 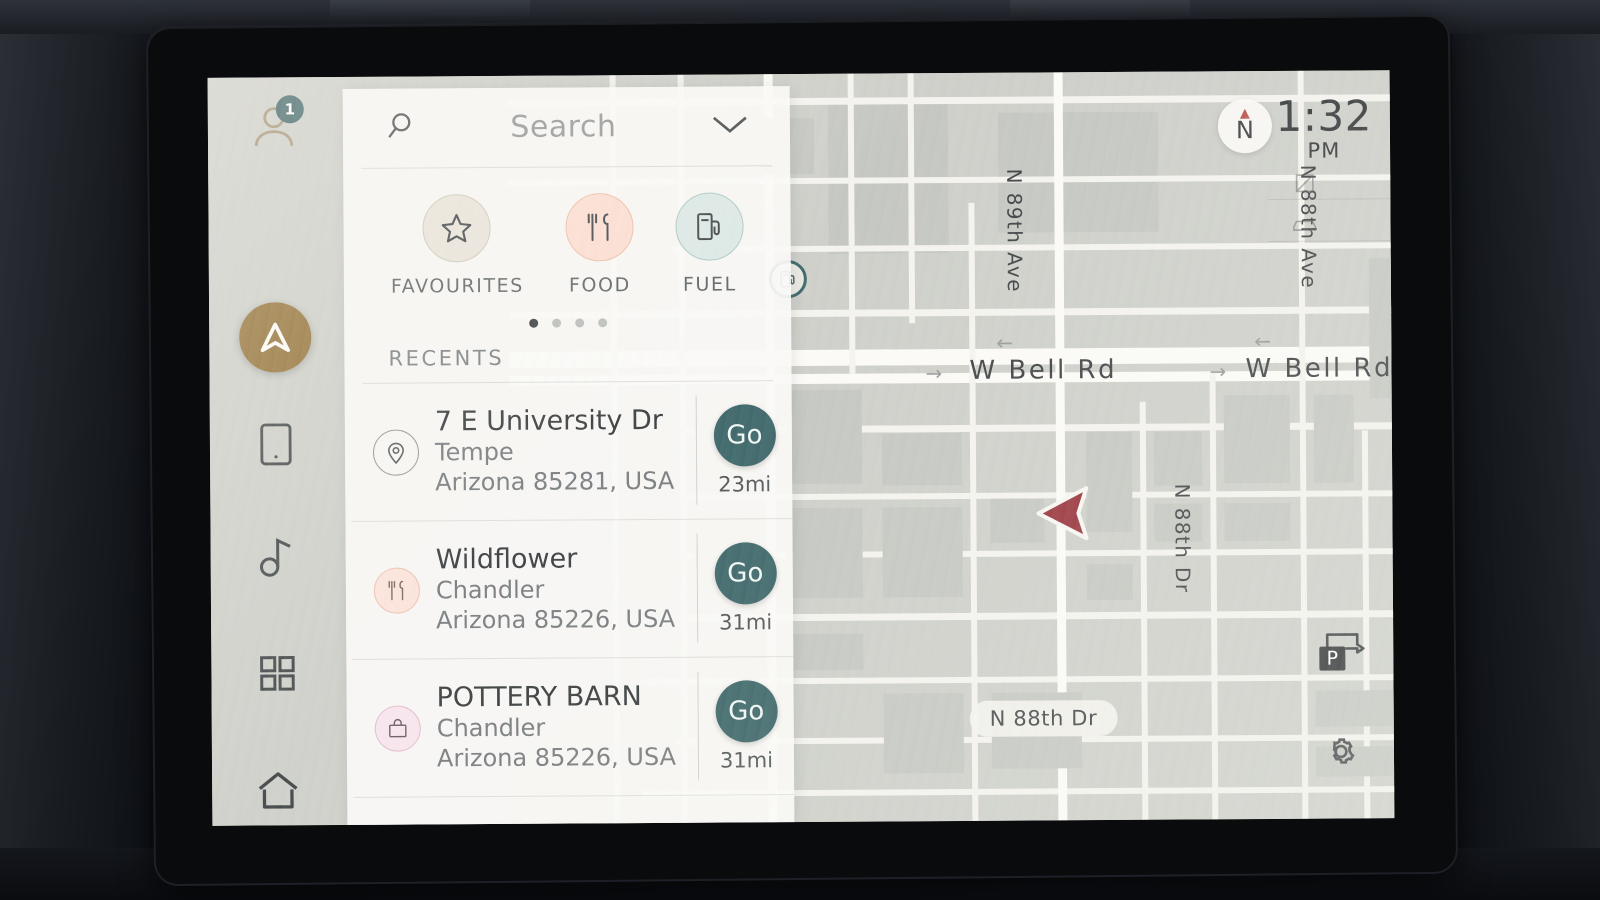 What do you see at coordinates (1244, 129) in the screenshot?
I see `compass-letter: N` at bounding box center [1244, 129].